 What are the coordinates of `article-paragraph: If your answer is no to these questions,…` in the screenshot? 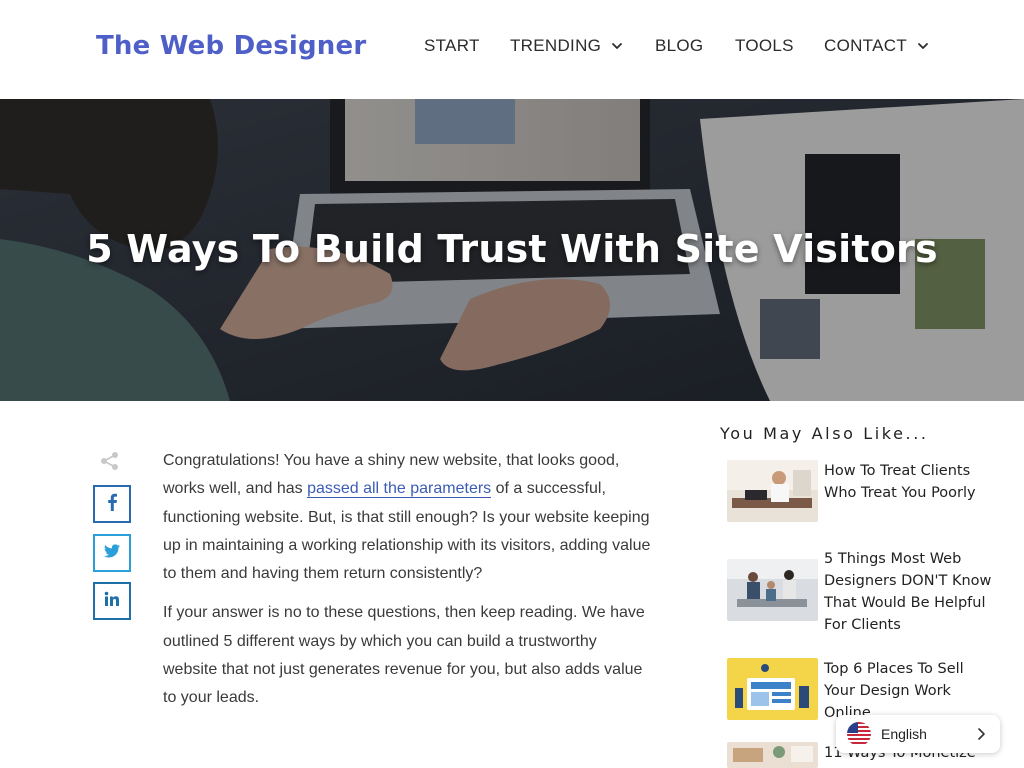 It's located at (404, 655).